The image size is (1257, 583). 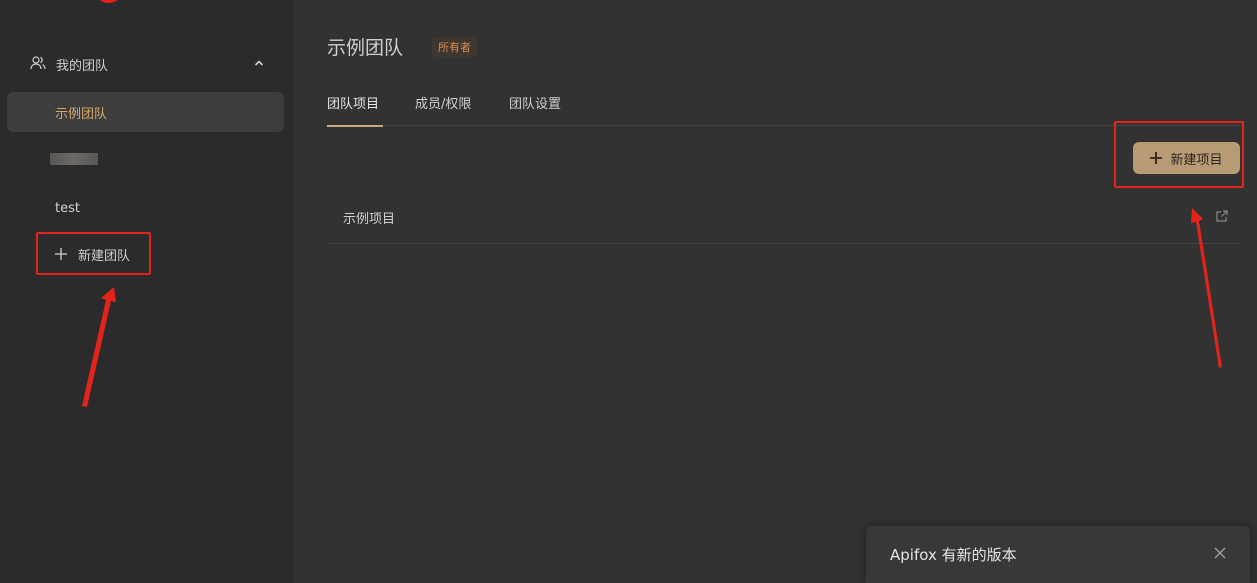 What do you see at coordinates (784, 108) in the screenshot?
I see `tab-bar: 团队项目 成员/权限 团队设置` at bounding box center [784, 108].